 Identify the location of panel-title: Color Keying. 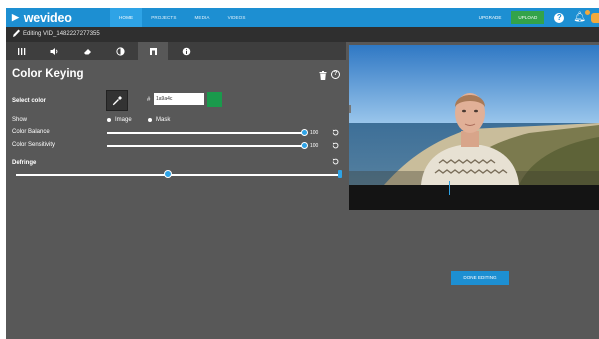
(48, 74).